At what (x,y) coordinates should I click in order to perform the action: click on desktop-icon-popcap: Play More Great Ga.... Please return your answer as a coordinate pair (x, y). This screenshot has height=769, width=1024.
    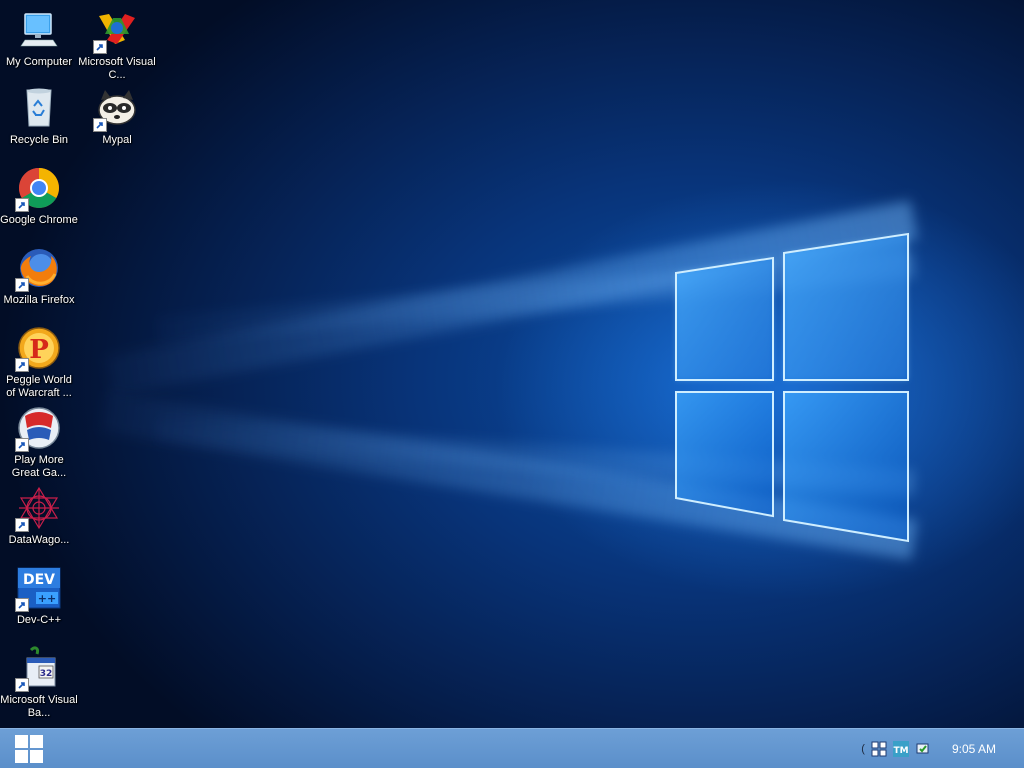
    Looking at the image, I should click on (39, 442).